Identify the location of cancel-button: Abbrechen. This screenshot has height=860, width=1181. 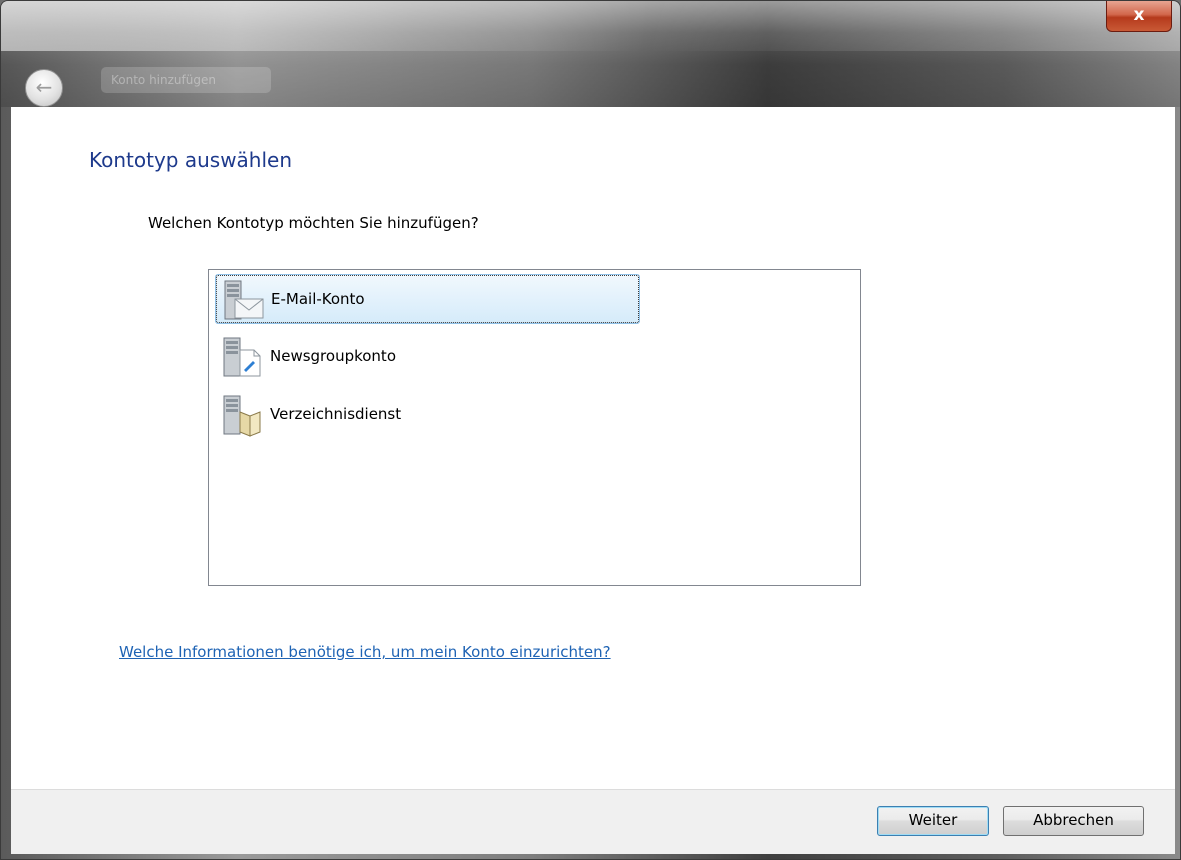
(1073, 821).